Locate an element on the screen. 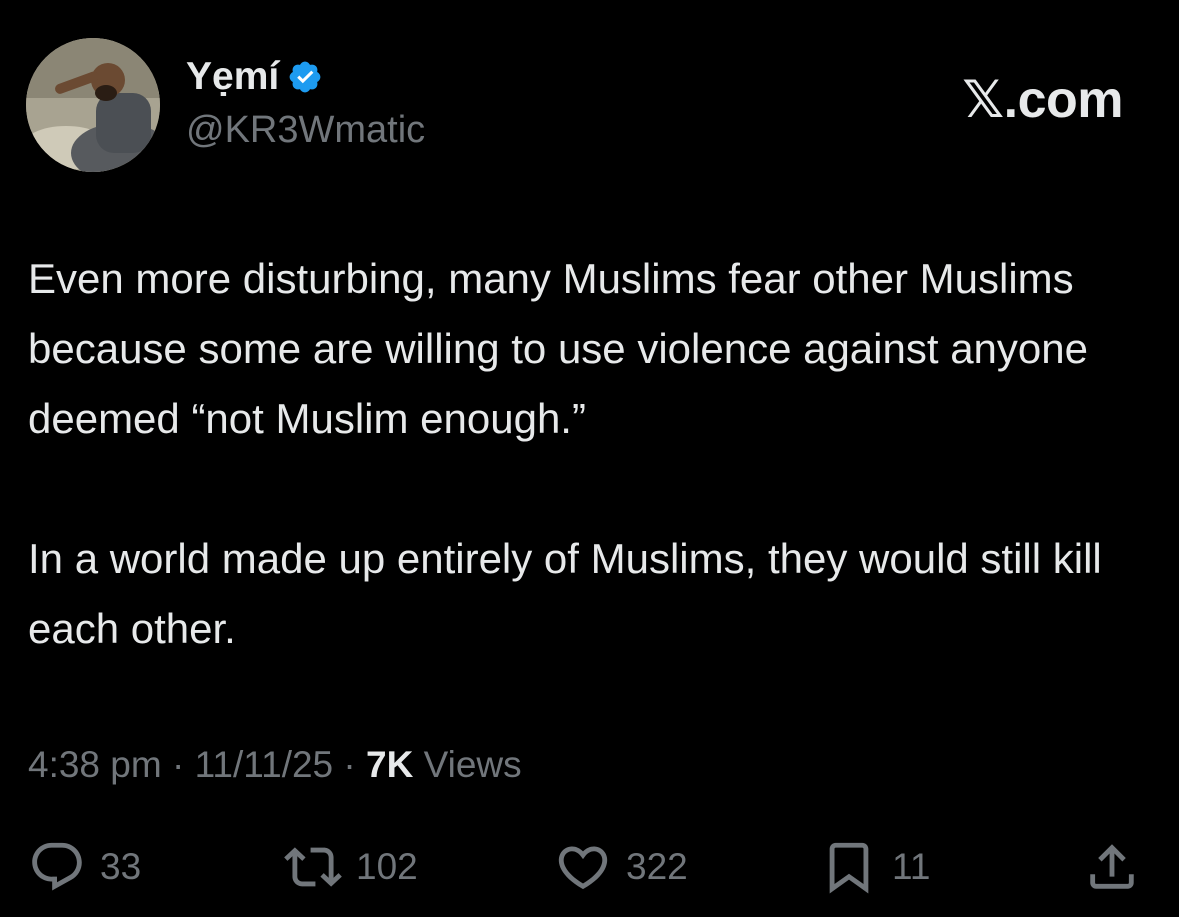 The image size is (1179, 917). share-icon is located at coordinates (1112, 867).